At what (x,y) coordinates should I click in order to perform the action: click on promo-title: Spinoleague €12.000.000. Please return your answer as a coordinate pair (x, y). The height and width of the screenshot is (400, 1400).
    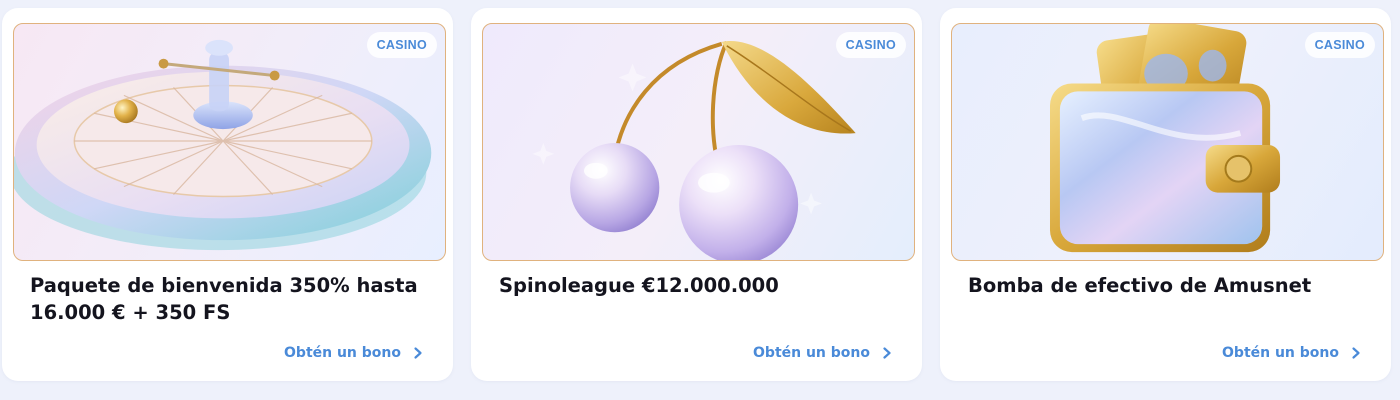
    Looking at the image, I should click on (639, 285).